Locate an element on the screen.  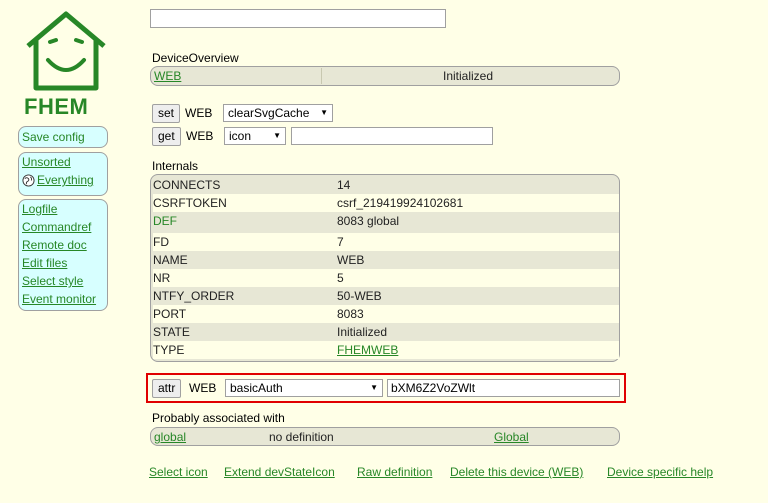
save-config-button: Save config is located at coordinates (63, 136).